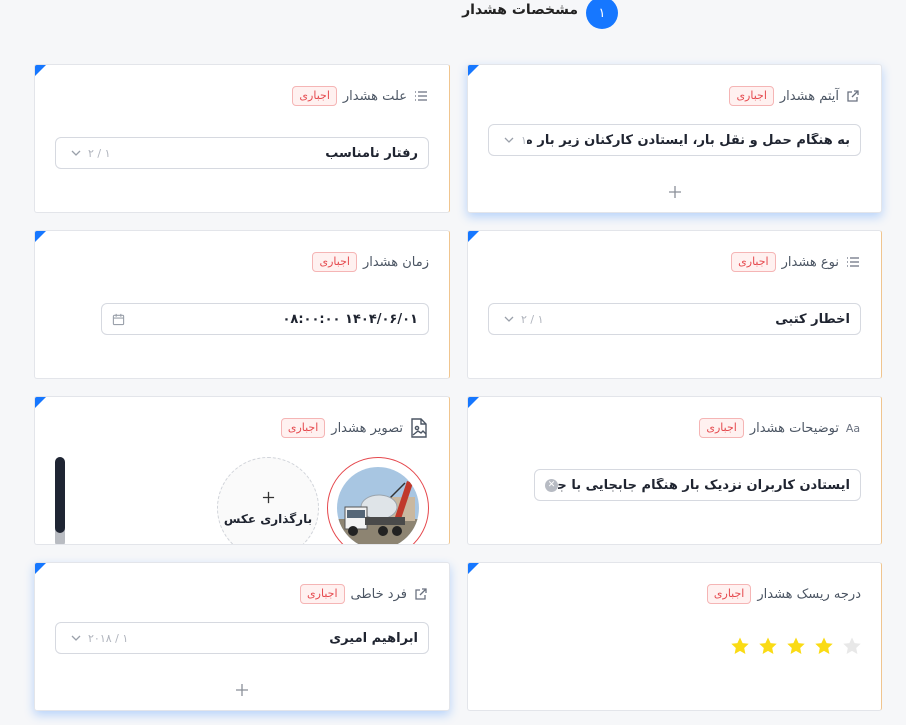 The image size is (906, 725). I want to click on uploaded-photo, so click(378, 500).